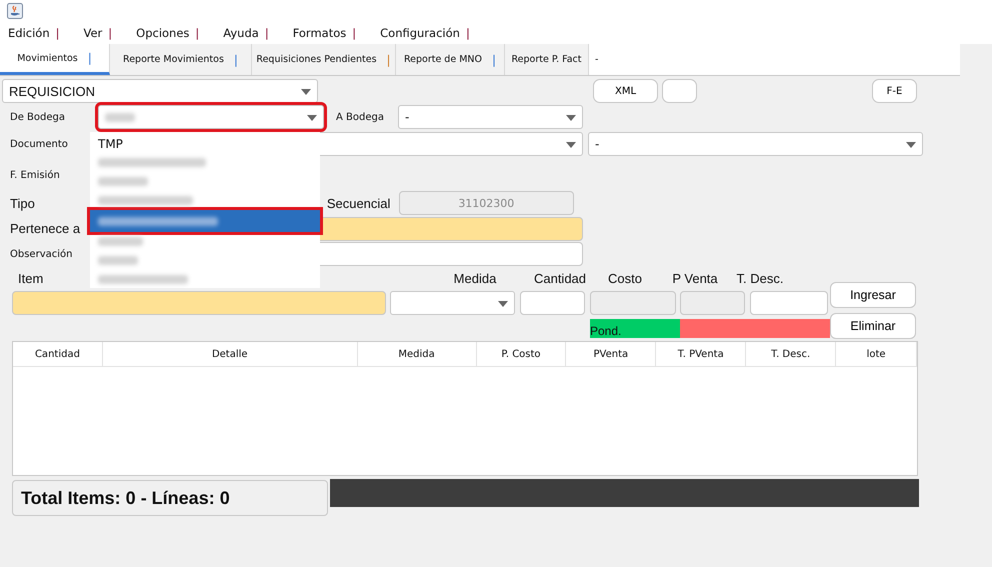  What do you see at coordinates (873, 295) in the screenshot?
I see `ingresar-button: Ingresar` at bounding box center [873, 295].